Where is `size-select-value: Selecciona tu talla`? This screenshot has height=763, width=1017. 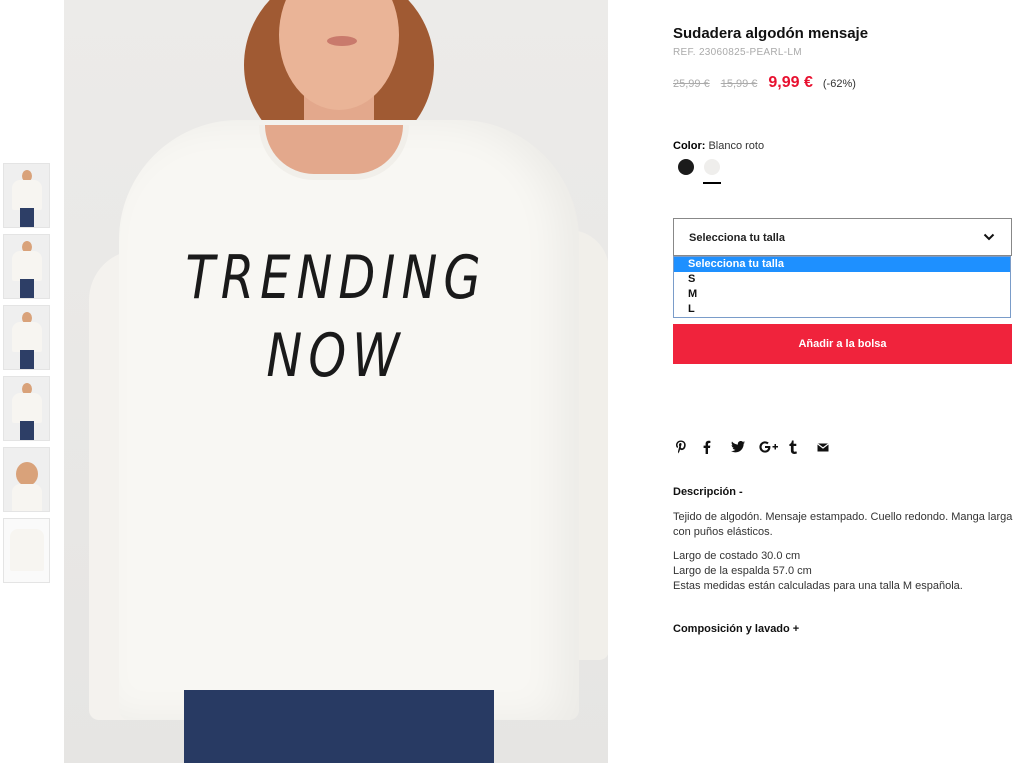
size-select-value: Selecciona tu talla is located at coordinates (737, 238).